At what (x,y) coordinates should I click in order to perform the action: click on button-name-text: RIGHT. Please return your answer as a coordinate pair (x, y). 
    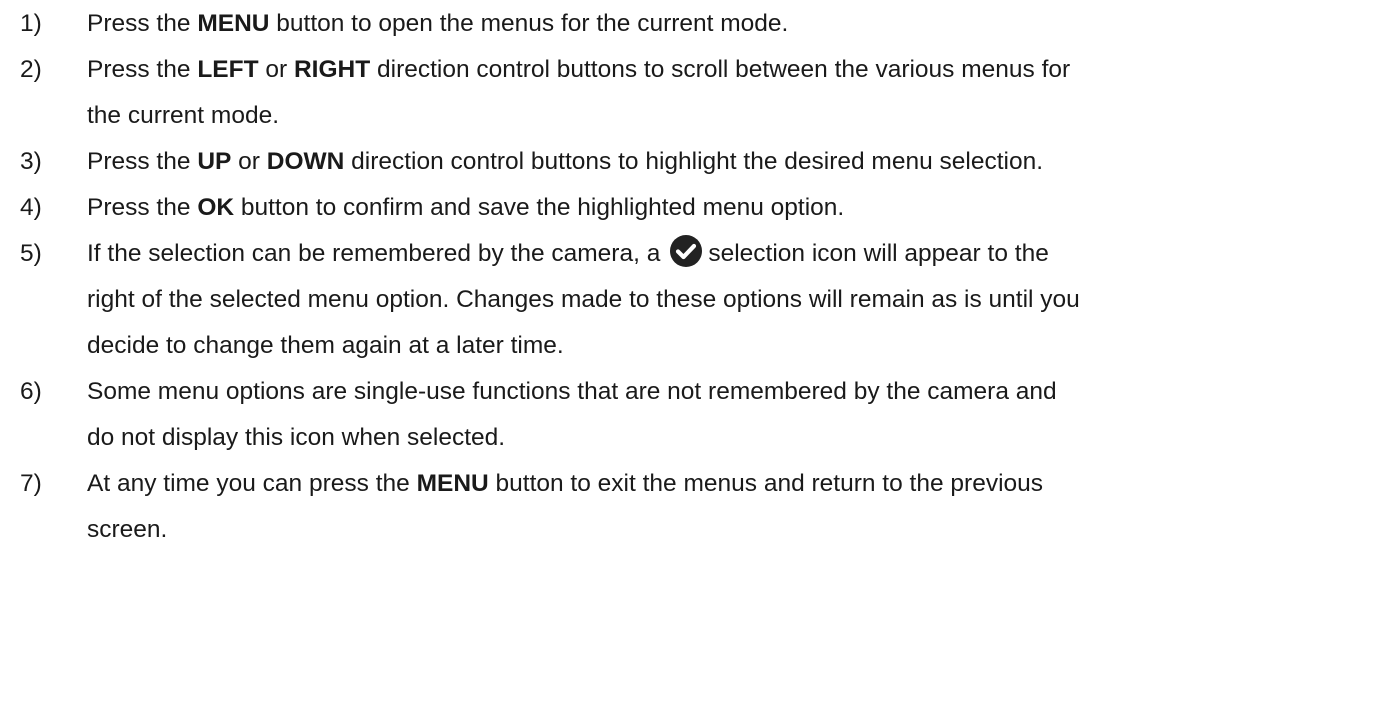
    Looking at the image, I should click on (332, 69).